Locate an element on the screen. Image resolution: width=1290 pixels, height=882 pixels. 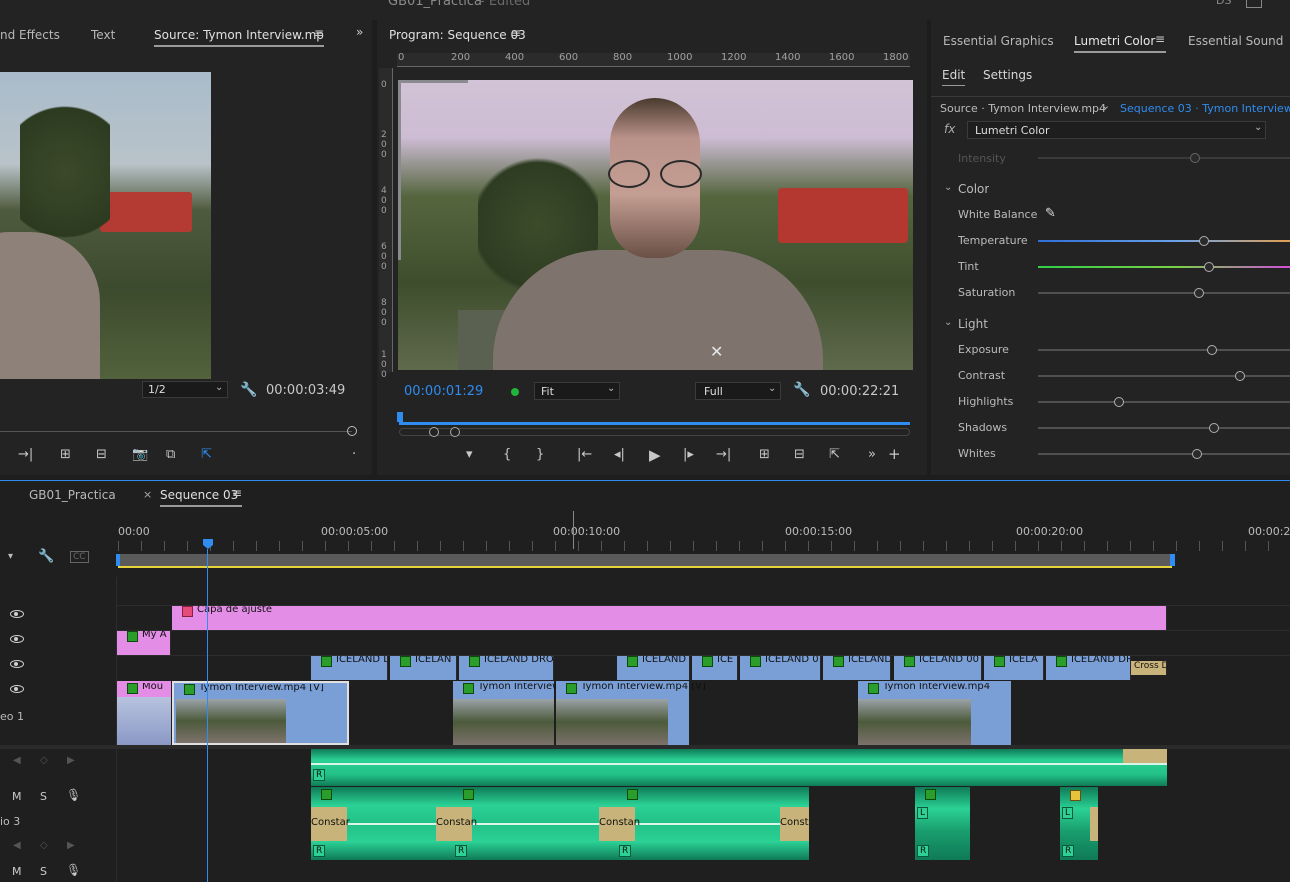
iceland-clip: ICELAND 007. is located at coordinates (938, 668).